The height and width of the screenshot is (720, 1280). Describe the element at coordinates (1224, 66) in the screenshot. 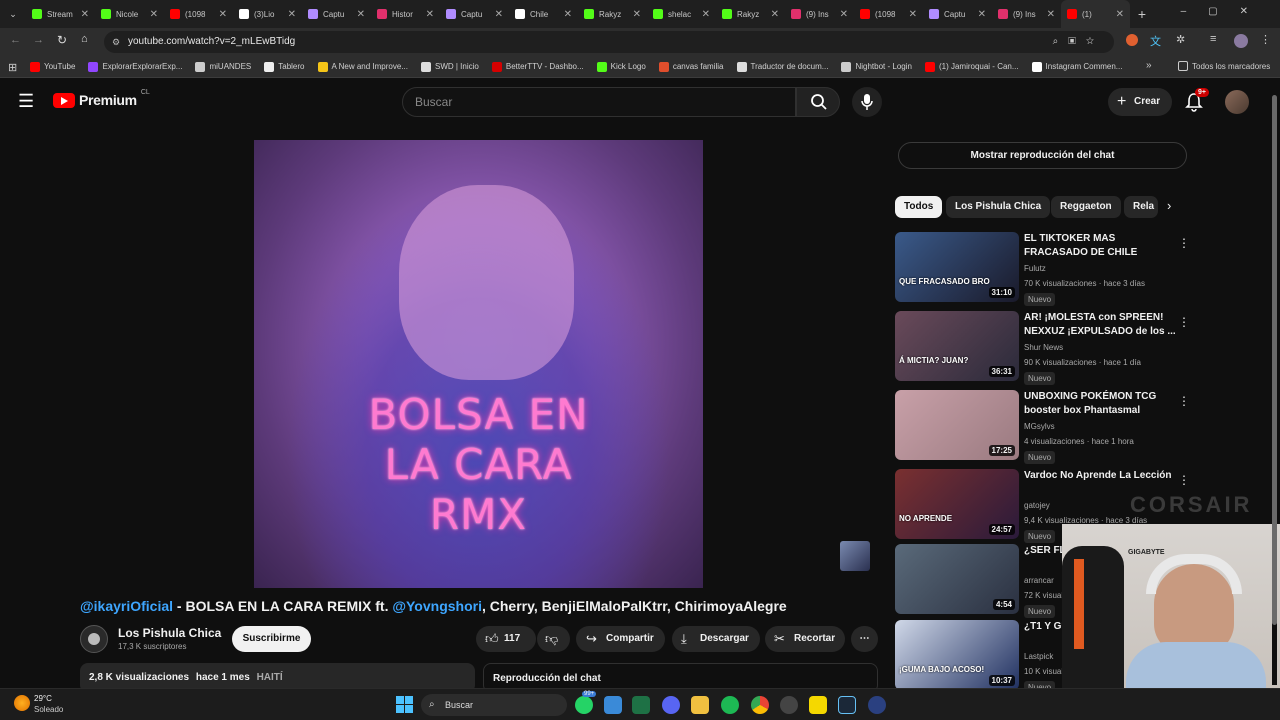

I see `all-bookmarks-folder: Todos los marcadores` at that location.